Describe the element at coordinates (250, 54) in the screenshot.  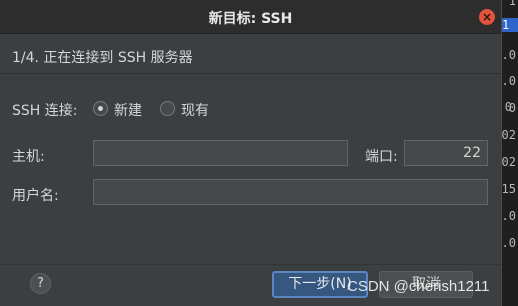
I see `step-header: 1/4. 正在连接到 SSH 服务器` at that location.